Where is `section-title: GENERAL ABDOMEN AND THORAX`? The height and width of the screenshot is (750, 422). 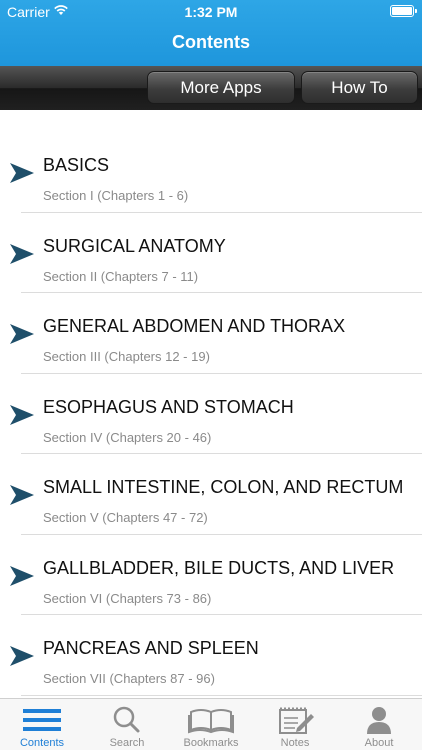 section-title: GENERAL ABDOMEN AND THORAX is located at coordinates (194, 326).